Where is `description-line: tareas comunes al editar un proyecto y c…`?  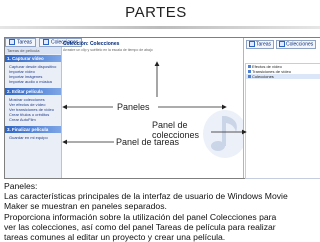 description-line: tareas comunes al editar un proyecto y c… is located at coordinates (115, 237).